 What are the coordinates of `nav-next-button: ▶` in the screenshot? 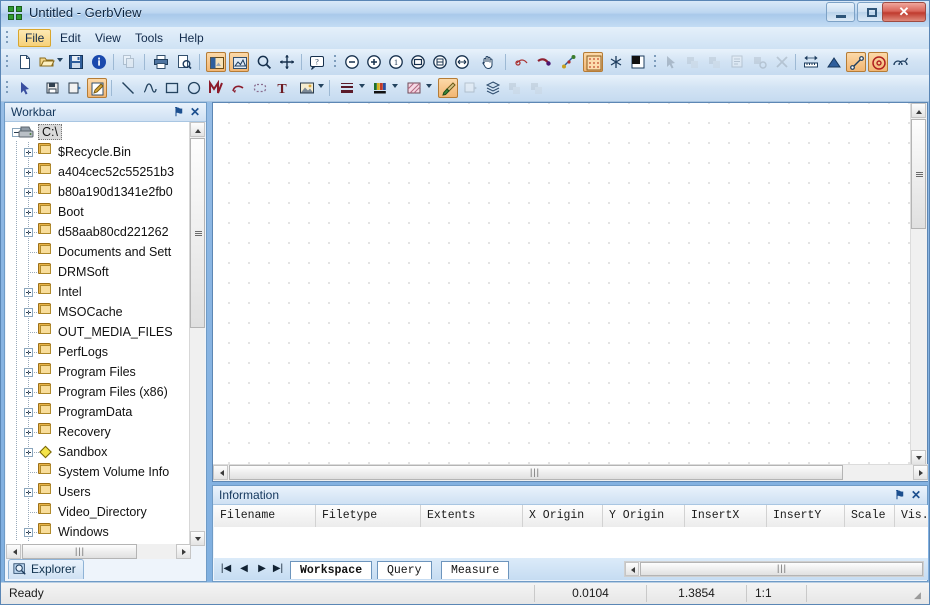 It's located at (262, 569).